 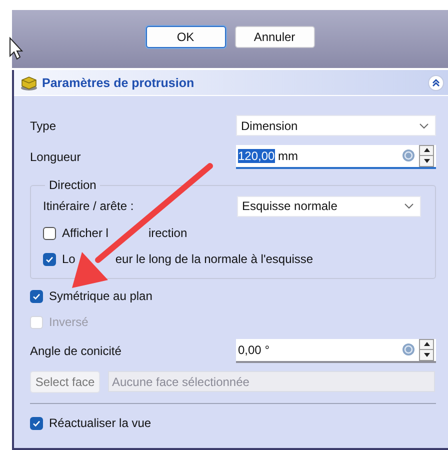 What do you see at coordinates (336, 156) in the screenshot?
I see `quantity-field: 120,00 mm` at bounding box center [336, 156].